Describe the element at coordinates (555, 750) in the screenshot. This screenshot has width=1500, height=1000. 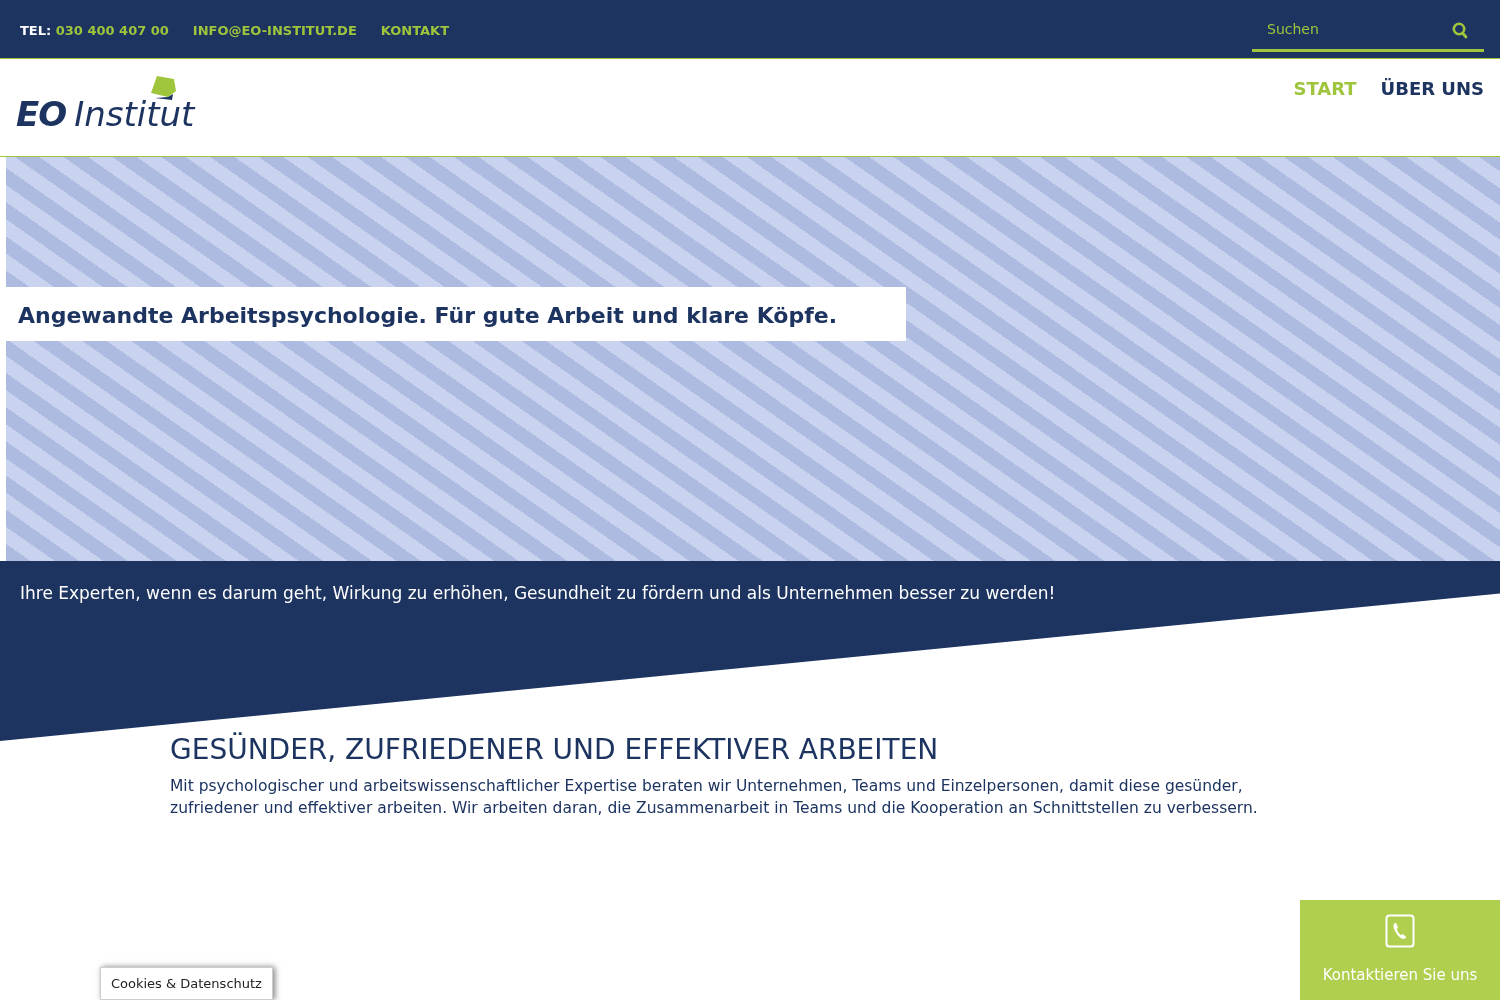
I see `section-heading: GESÜNDER, ZUFRIEDENER UND EFFEKTIVER ARBEITEN` at that location.